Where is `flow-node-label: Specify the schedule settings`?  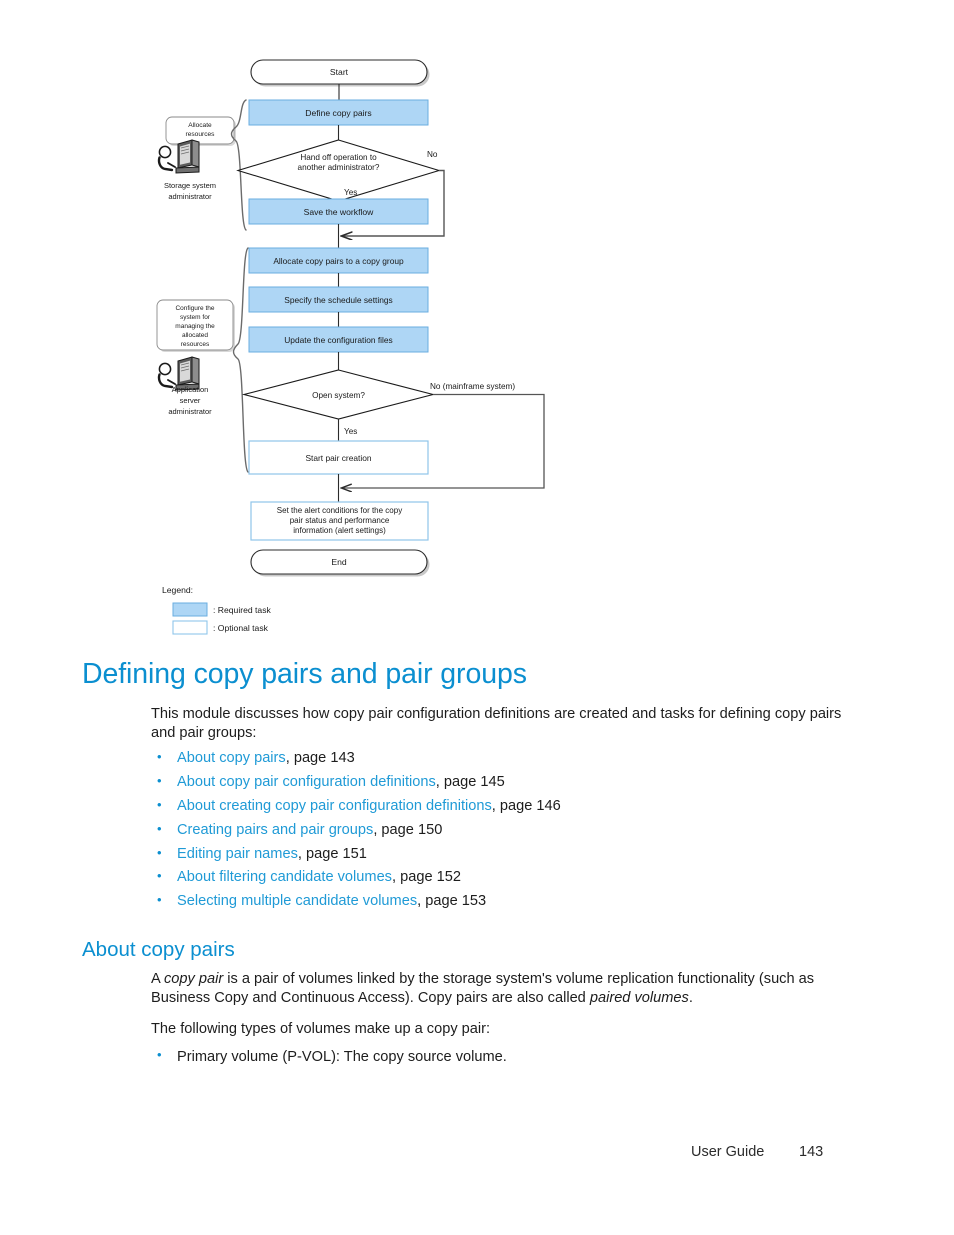 flow-node-label: Specify the schedule settings is located at coordinates (338, 300).